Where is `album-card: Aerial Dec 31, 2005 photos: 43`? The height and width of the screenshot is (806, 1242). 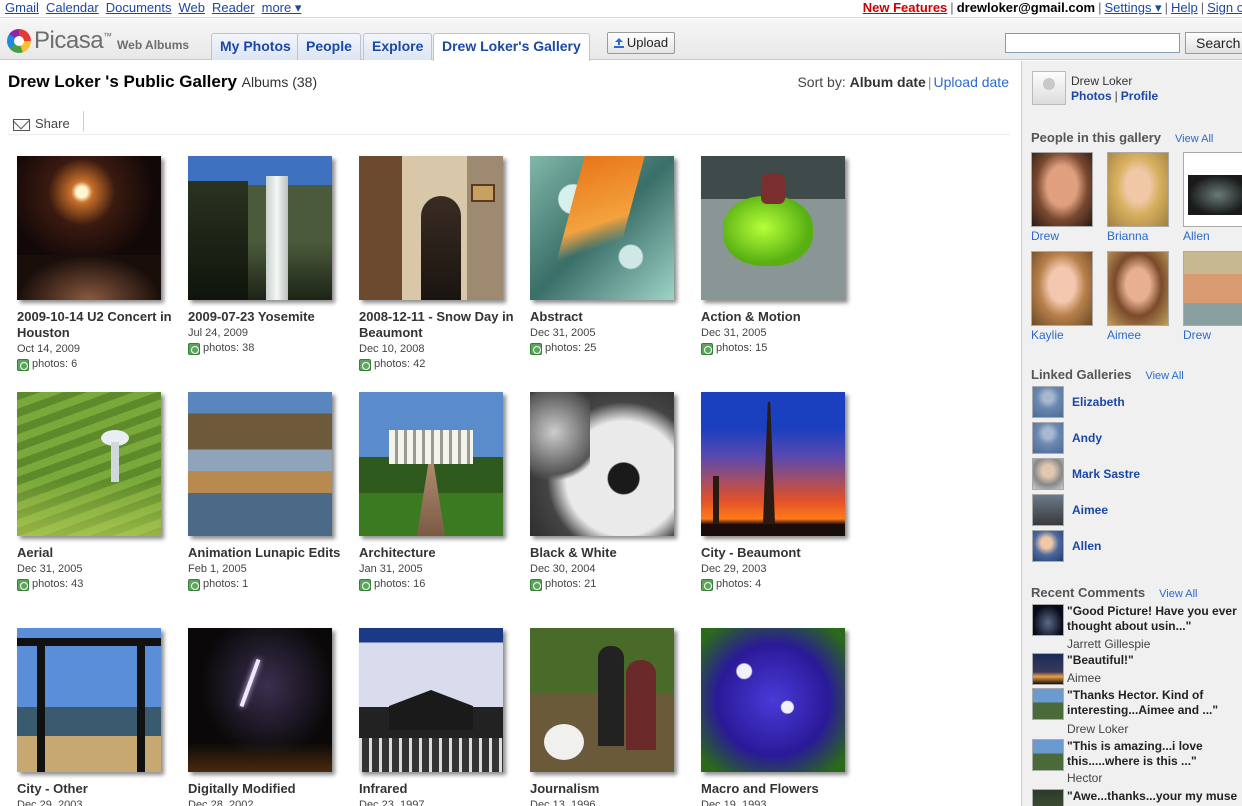
album-card: Aerial Dec 31, 2005 photos: 43 is located at coordinates (99, 492).